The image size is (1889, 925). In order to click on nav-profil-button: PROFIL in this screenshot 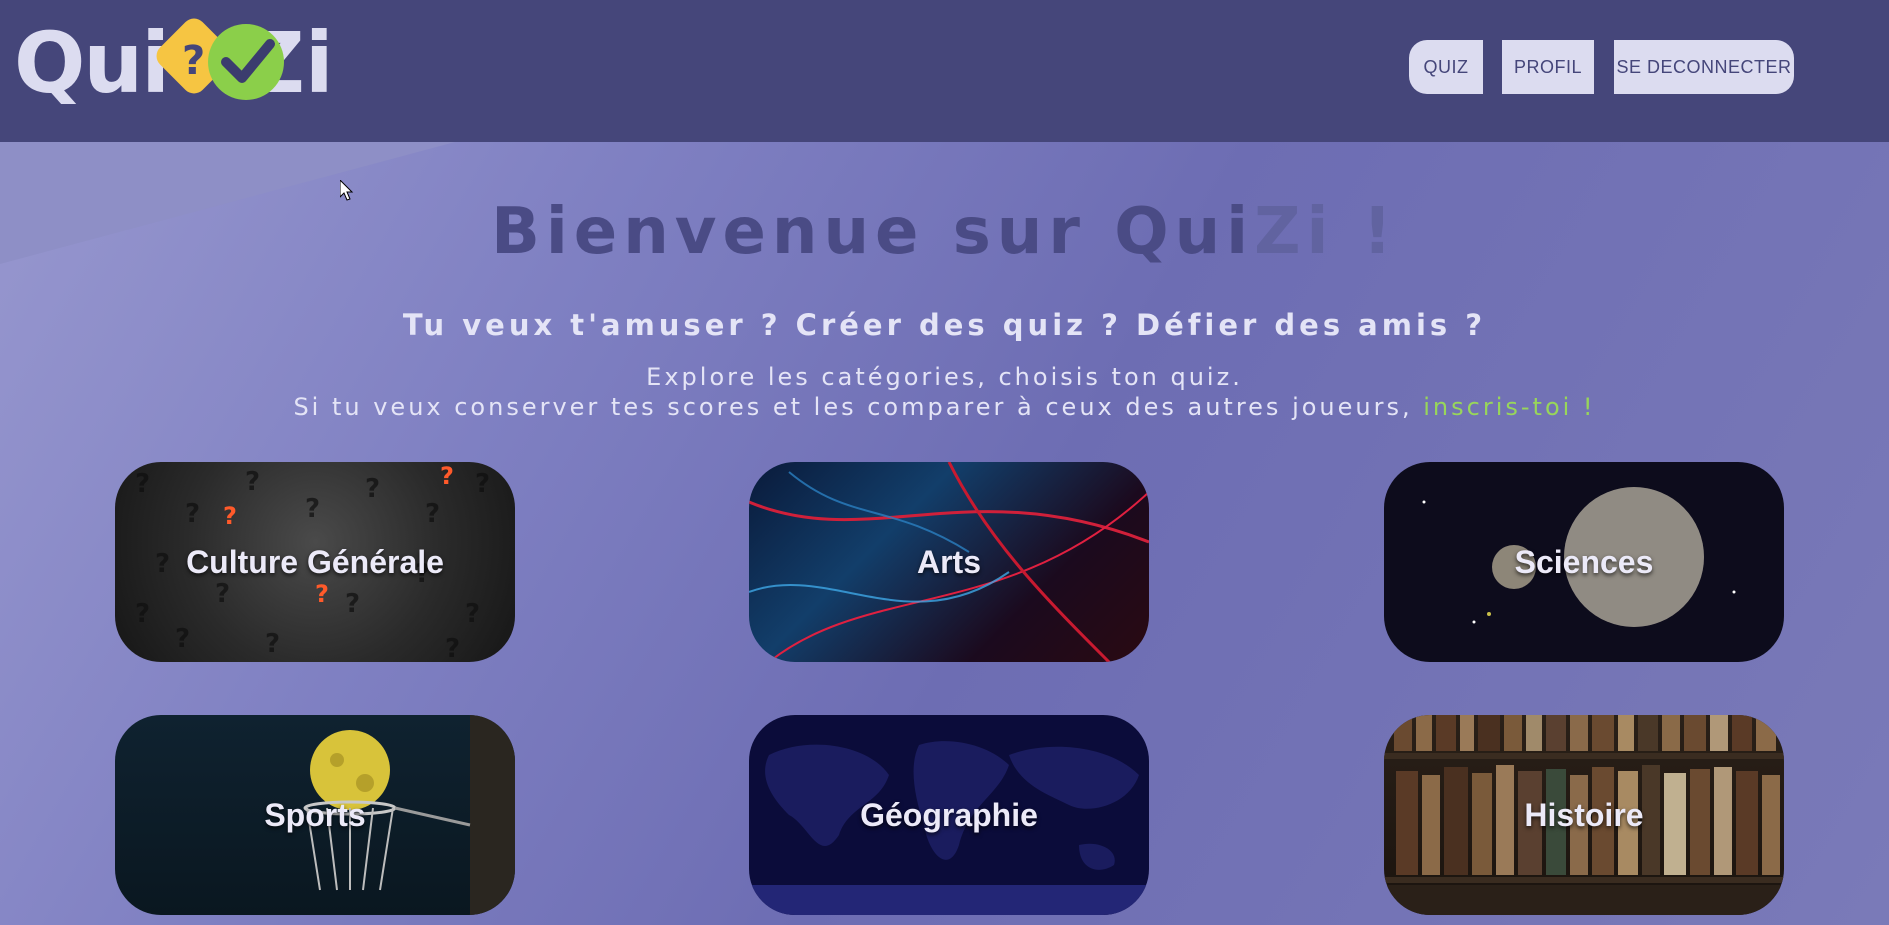, I will do `click(1548, 67)`.